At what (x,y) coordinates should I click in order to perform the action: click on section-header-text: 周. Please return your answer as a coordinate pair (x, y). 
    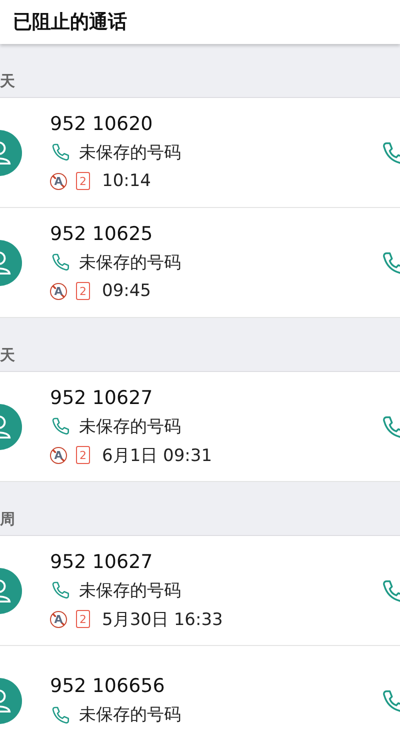
    Looking at the image, I should click on (7, 519).